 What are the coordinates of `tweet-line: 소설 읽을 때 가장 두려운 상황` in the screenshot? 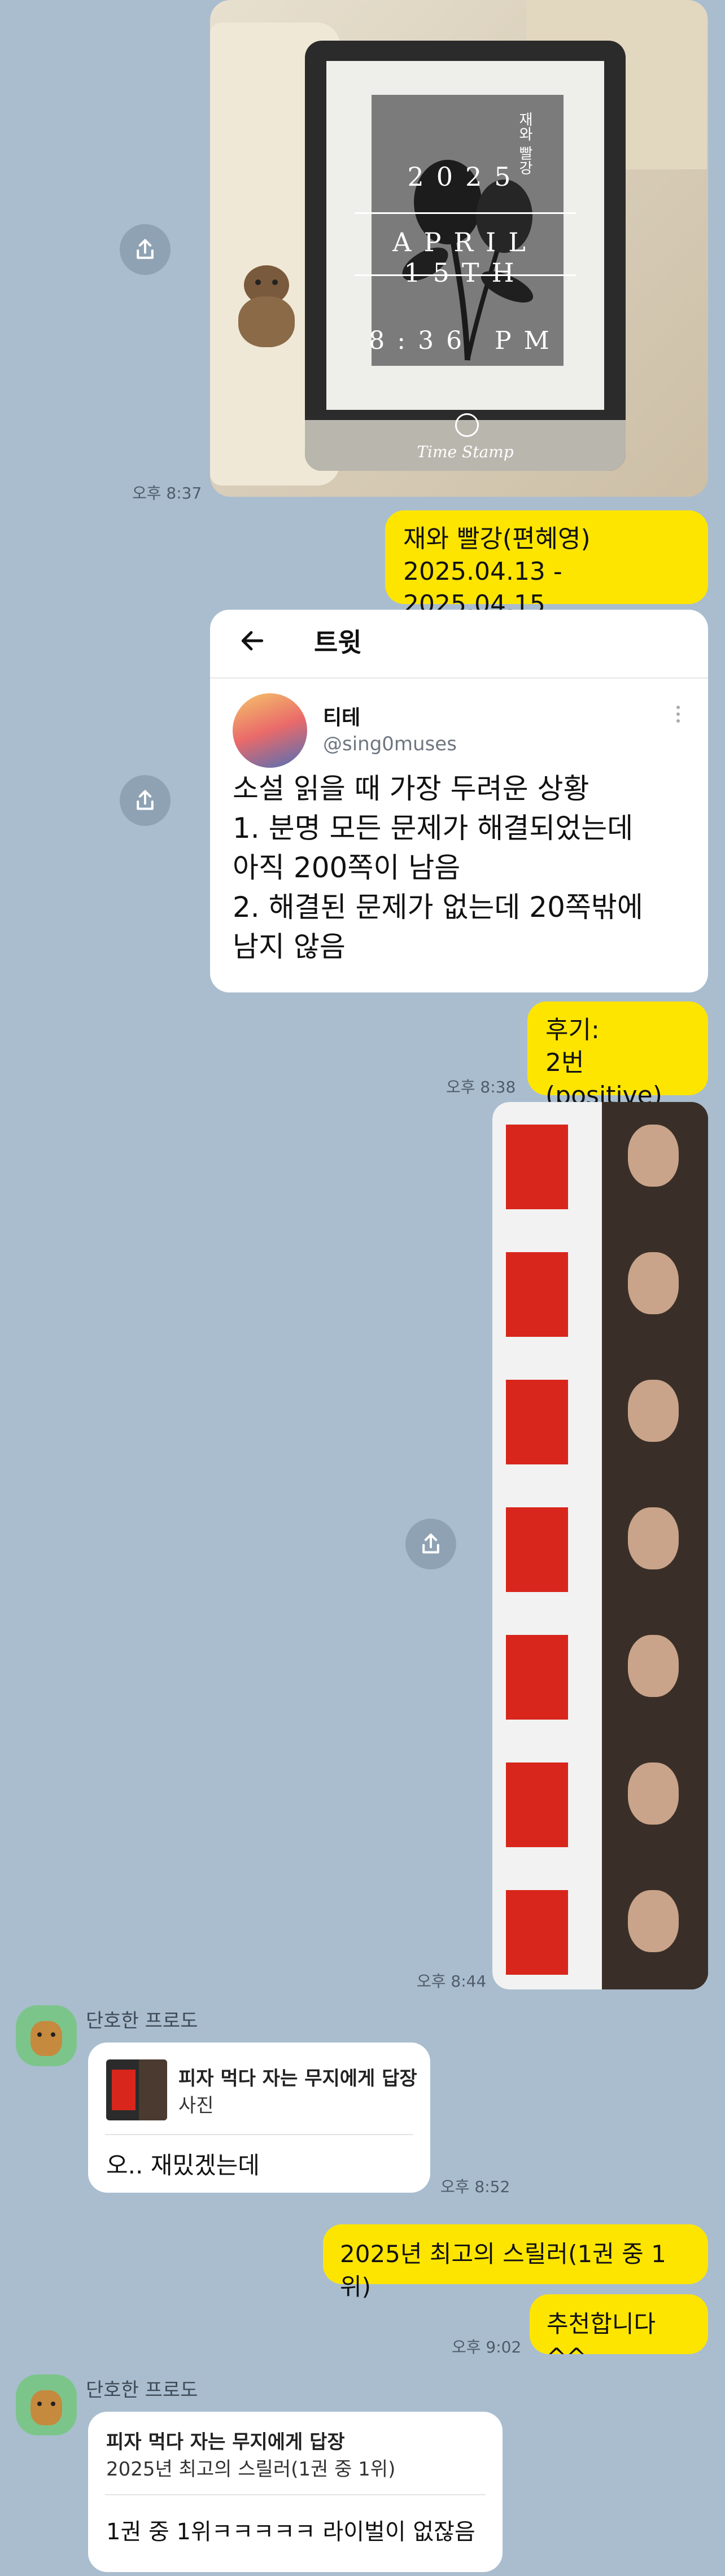 It's located at (411, 789).